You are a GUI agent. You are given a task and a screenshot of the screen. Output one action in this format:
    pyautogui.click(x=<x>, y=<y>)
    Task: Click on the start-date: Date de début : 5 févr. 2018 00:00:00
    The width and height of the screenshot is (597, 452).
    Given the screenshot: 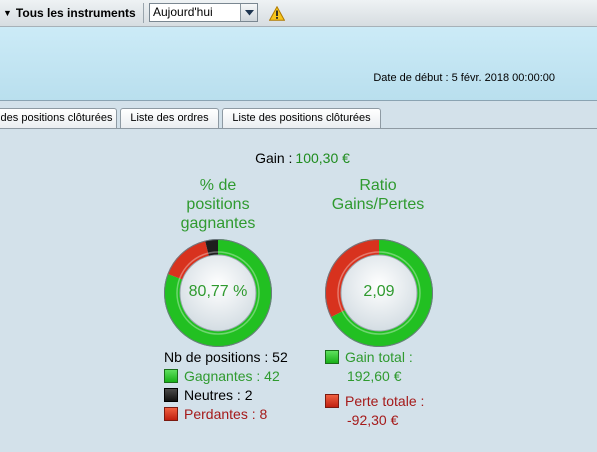 What is the action you would take?
    pyautogui.click(x=464, y=78)
    